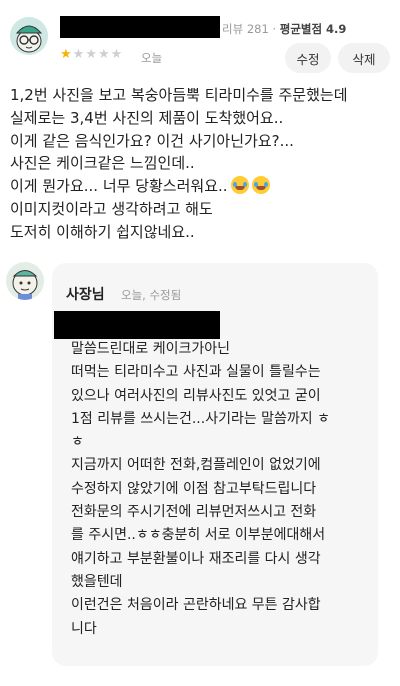 The width and height of the screenshot is (400, 686). What do you see at coordinates (308, 58) in the screenshot?
I see `edit-button: 수정` at bounding box center [308, 58].